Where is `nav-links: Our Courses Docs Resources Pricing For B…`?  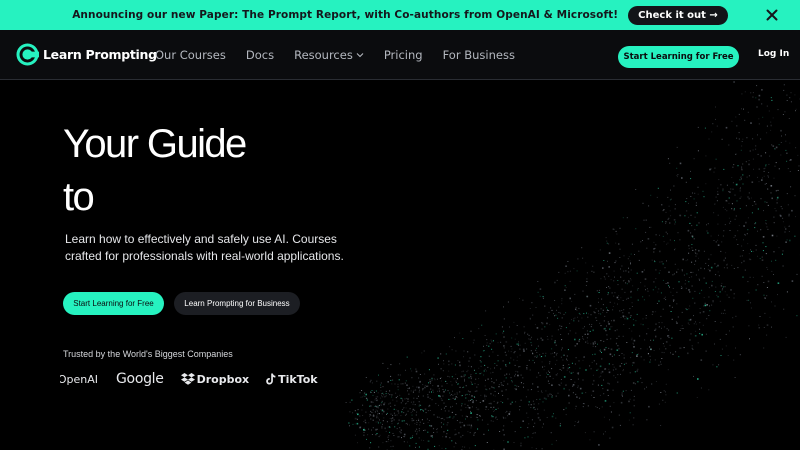
nav-links: Our Courses Docs Resources Pricing For B… is located at coordinates (345, 55).